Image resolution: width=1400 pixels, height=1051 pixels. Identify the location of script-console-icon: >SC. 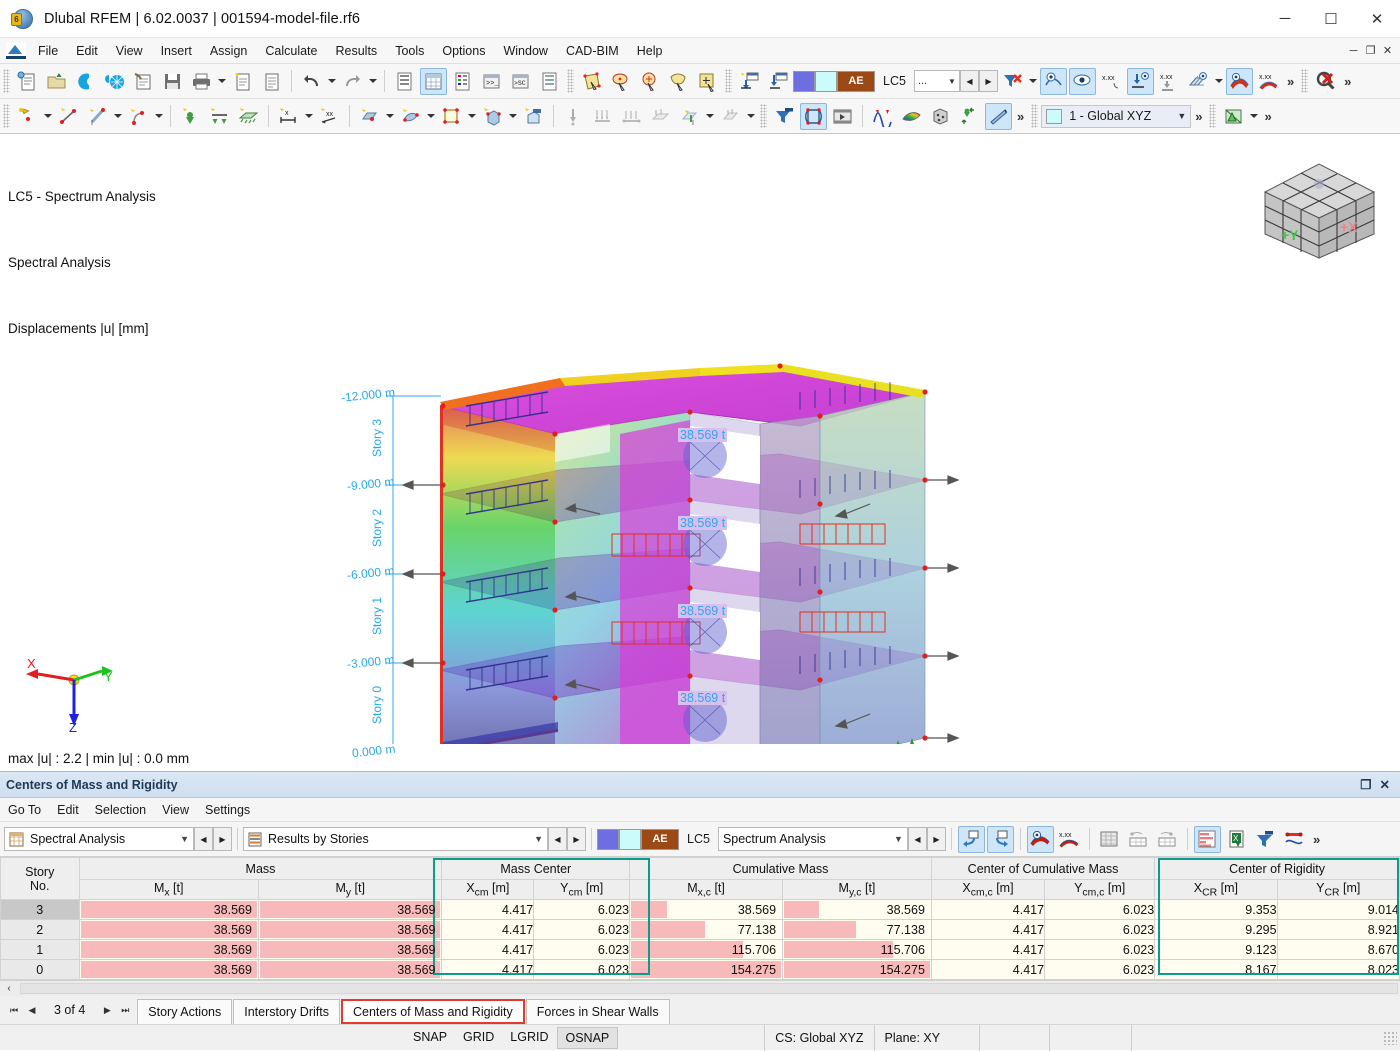
(520, 81).